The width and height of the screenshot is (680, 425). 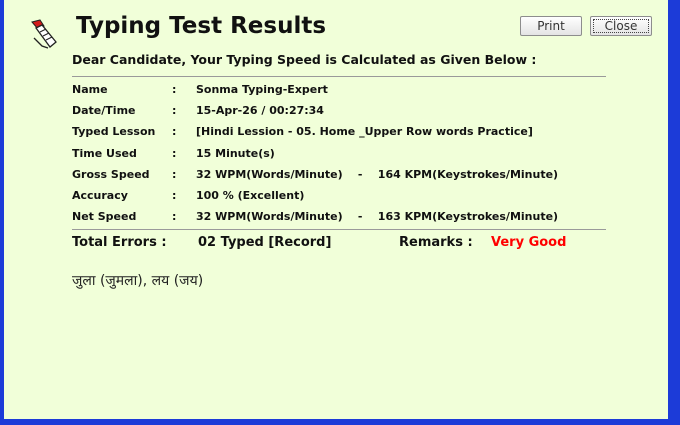 I want to click on typing-hand-icon, so click(x=44, y=34).